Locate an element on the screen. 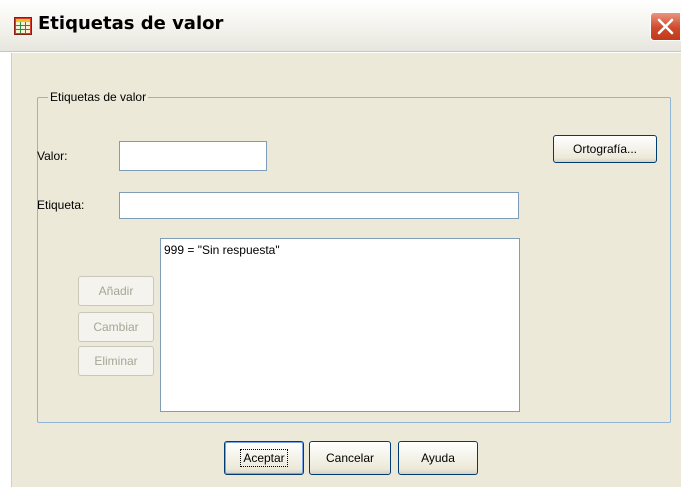  list-item: 999 = "Sin respuesta" is located at coordinates (340, 250).